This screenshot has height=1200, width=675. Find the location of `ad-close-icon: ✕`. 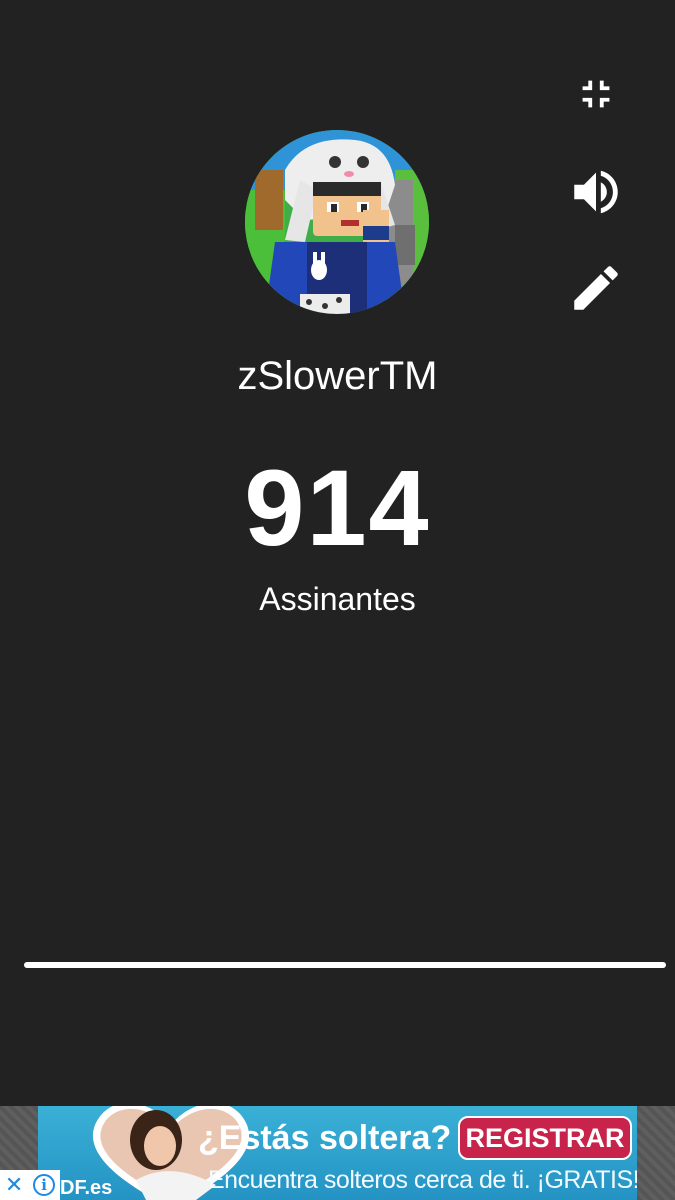

ad-close-icon: ✕ is located at coordinates (14, 1185).